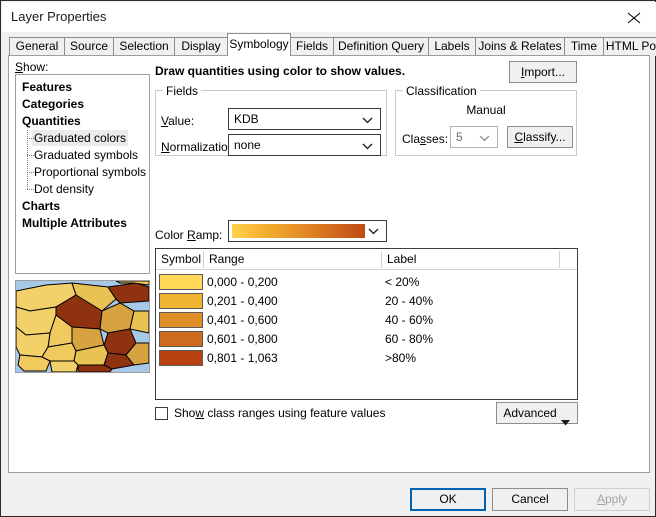 Image resolution: width=656 pixels, height=517 pixels. Describe the element at coordinates (242, 358) in the screenshot. I see `class-range-value: 0,801 - 1,063` at that location.